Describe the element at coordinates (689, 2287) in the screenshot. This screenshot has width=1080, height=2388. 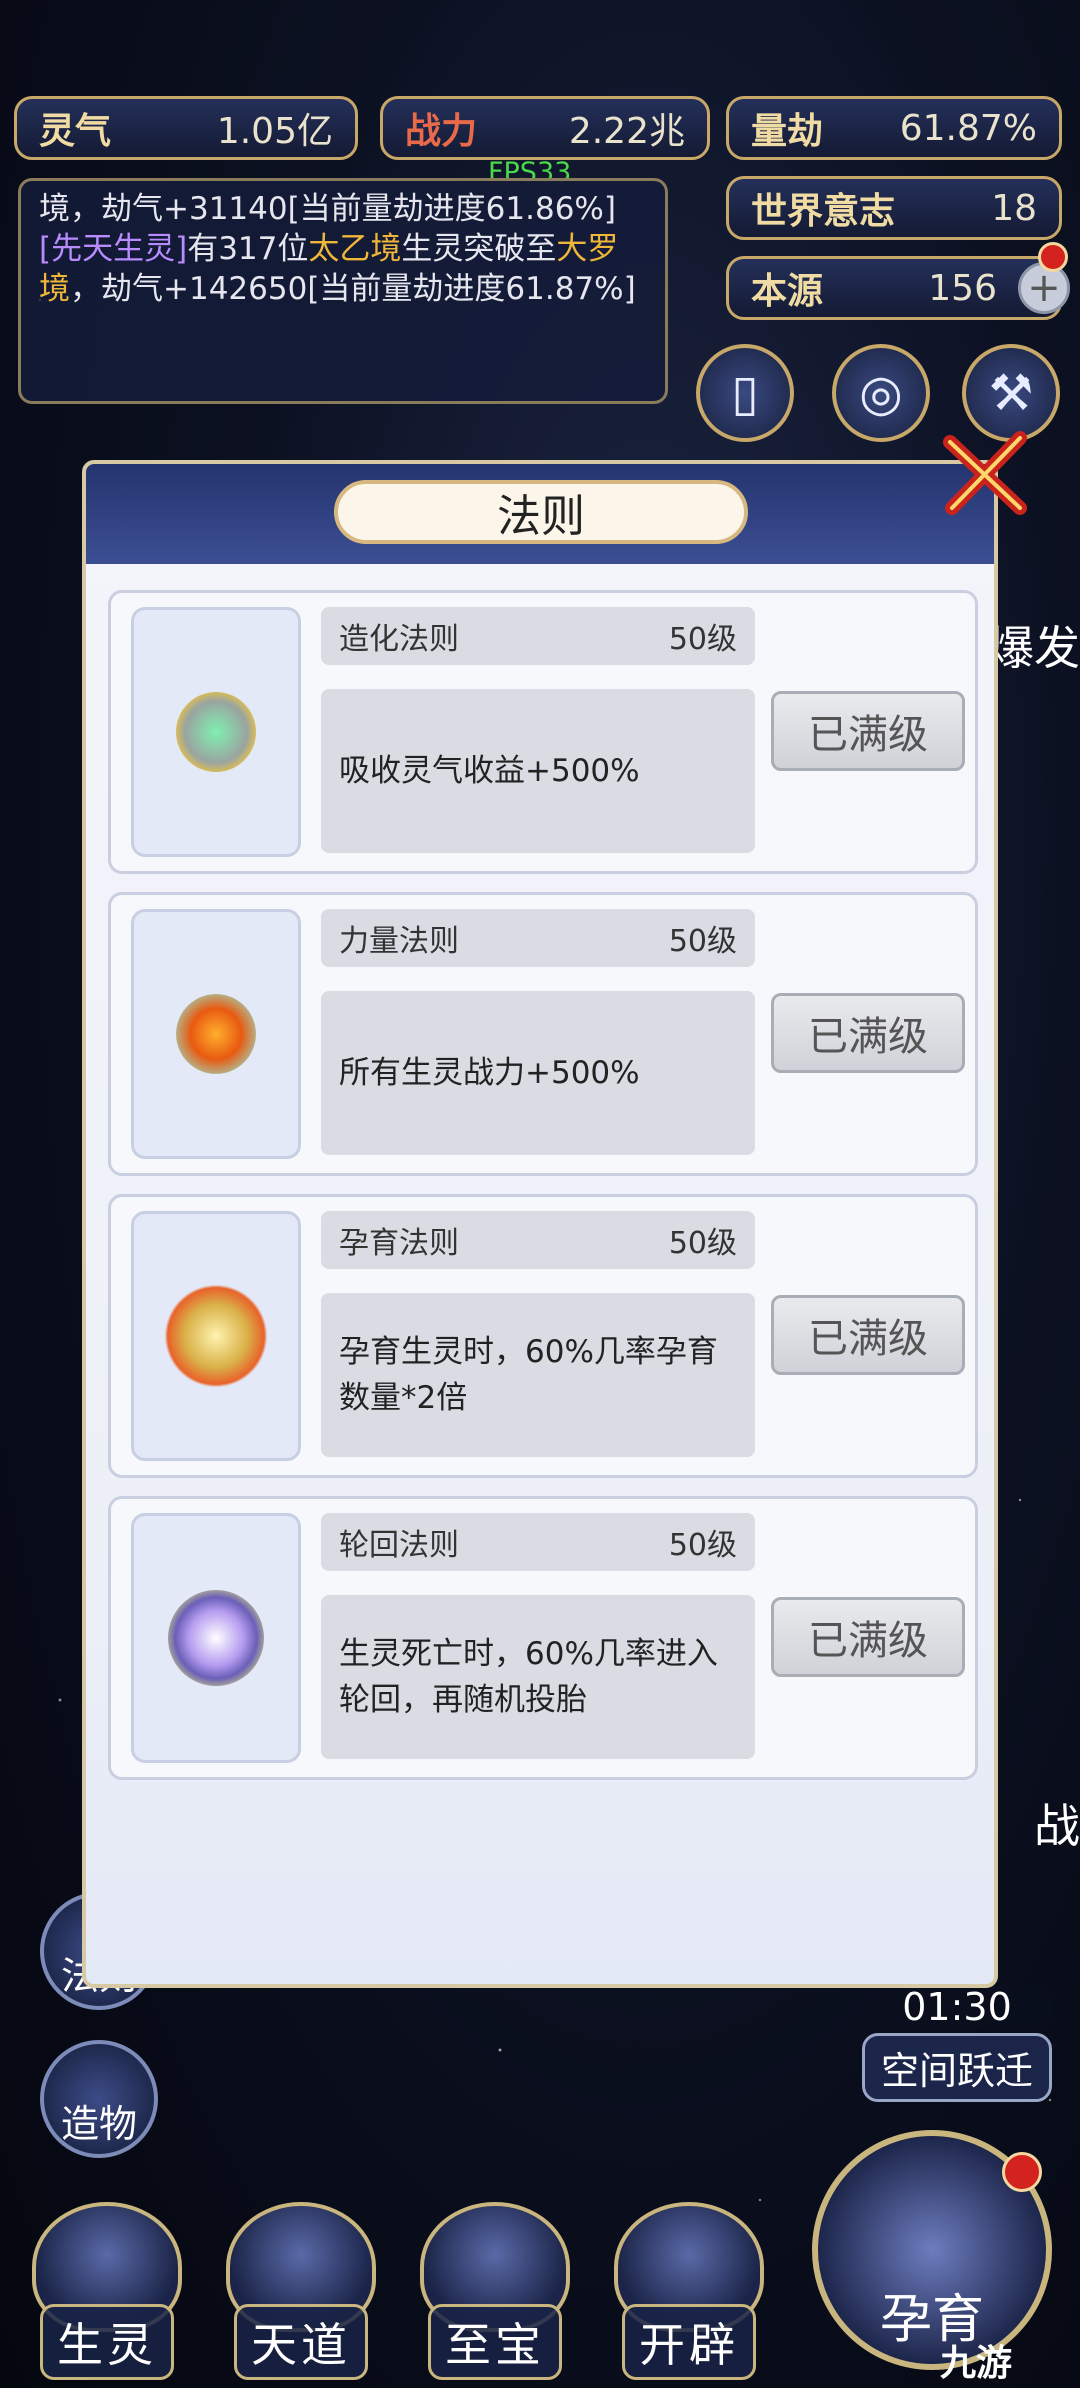
I see `bottom-kaipi-button: 开辟` at that location.